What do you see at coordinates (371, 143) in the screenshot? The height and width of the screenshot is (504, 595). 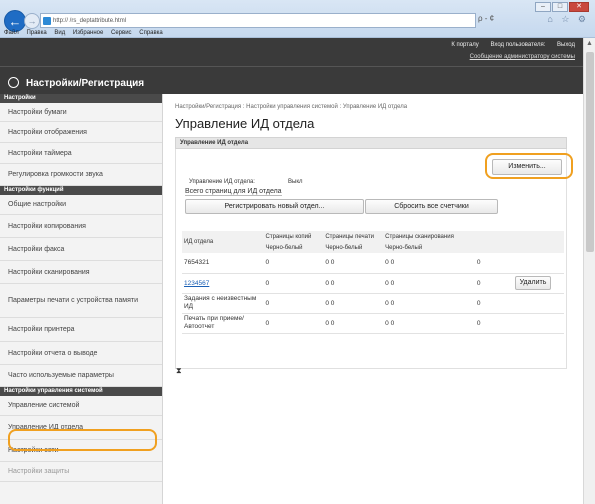 I see `panel-title: Управление ИД отдела` at bounding box center [371, 143].